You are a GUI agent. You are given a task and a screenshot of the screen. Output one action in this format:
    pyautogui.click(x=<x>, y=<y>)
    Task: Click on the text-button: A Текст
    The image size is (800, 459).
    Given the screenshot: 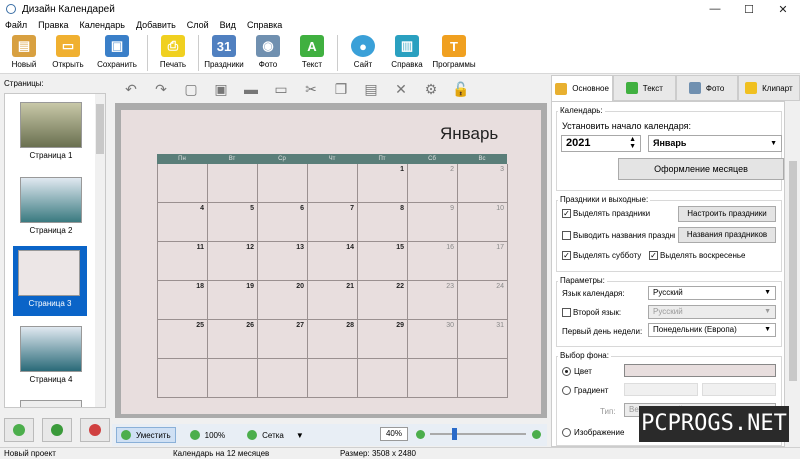 What is the action you would take?
    pyautogui.click(x=312, y=53)
    